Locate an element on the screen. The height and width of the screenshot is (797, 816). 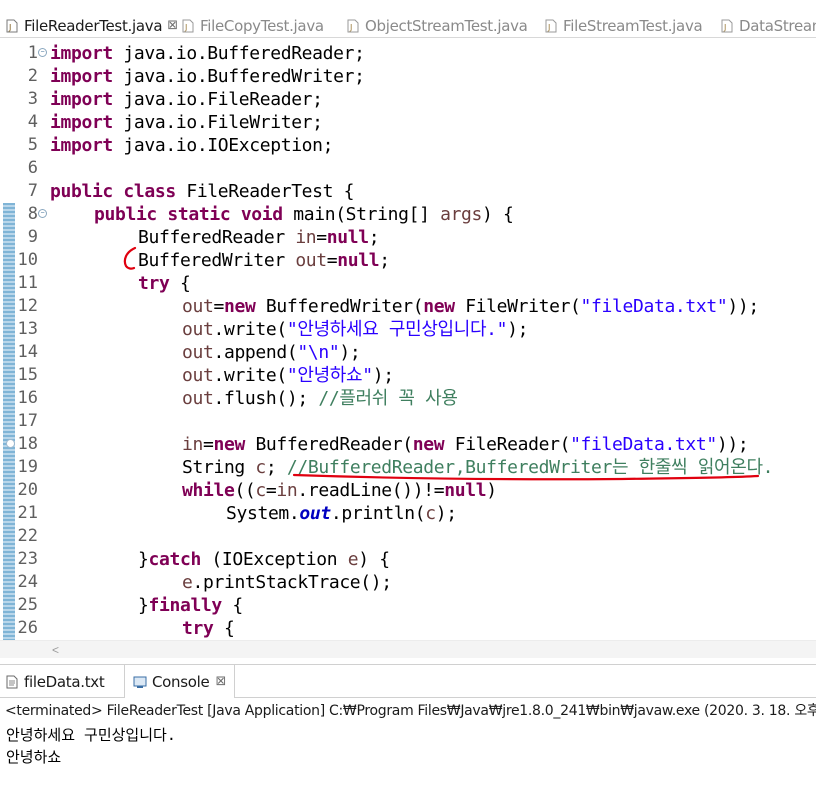
code-line-21: System.out.println(c); is located at coordinates (341, 513).